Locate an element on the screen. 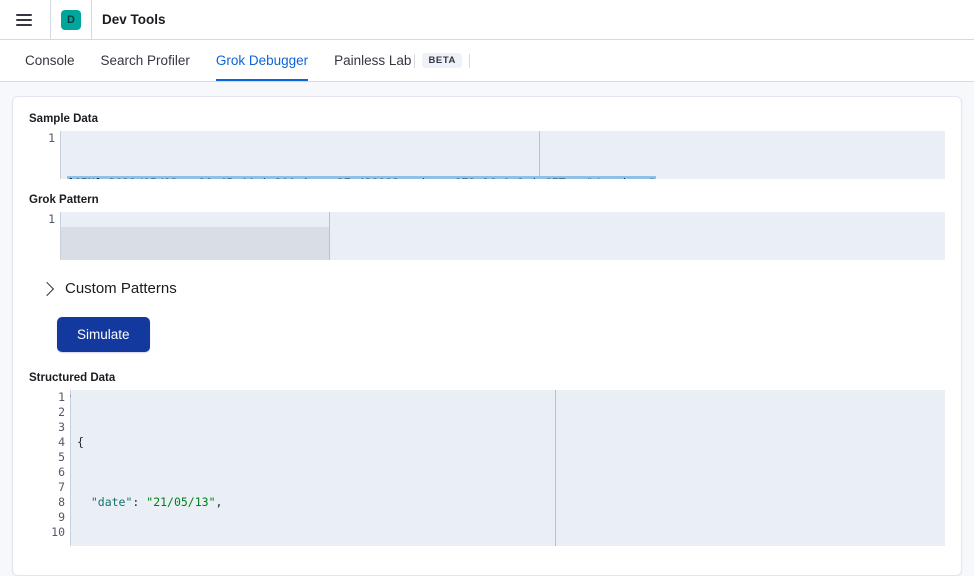 Image resolution: width=974 pixels, height=576 pixels. line-number: 6 is located at coordinates (61, 472).